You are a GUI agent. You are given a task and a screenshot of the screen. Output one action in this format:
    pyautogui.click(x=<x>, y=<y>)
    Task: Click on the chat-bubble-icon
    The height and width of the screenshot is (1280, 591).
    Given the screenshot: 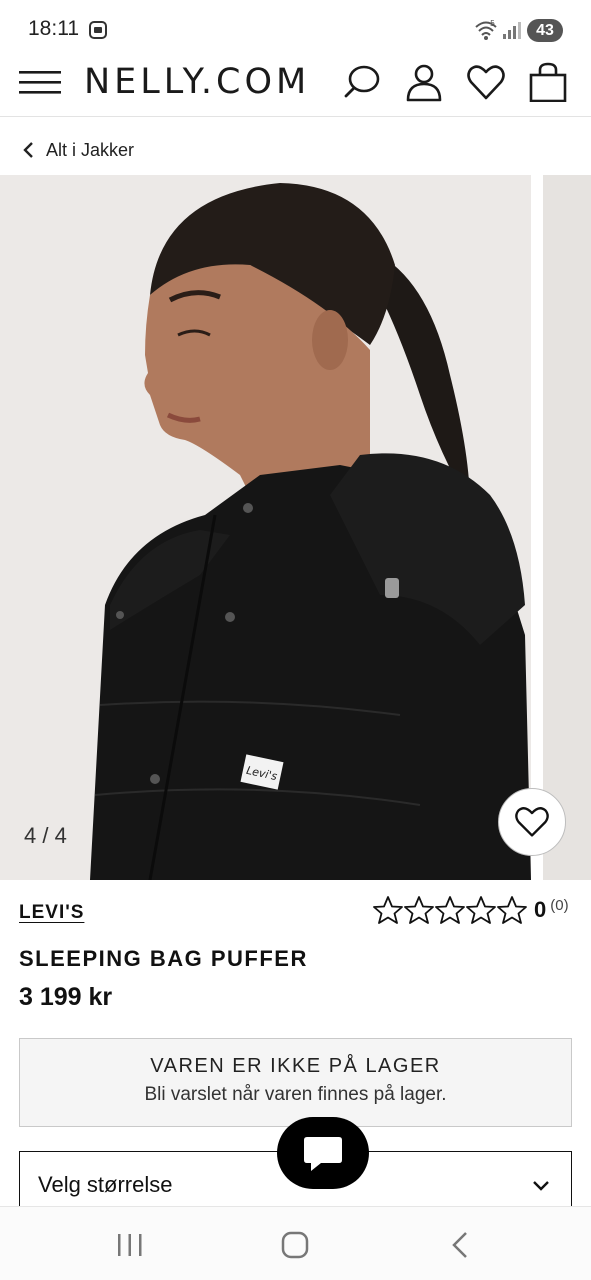 What is the action you would take?
    pyautogui.click(x=323, y=1154)
    